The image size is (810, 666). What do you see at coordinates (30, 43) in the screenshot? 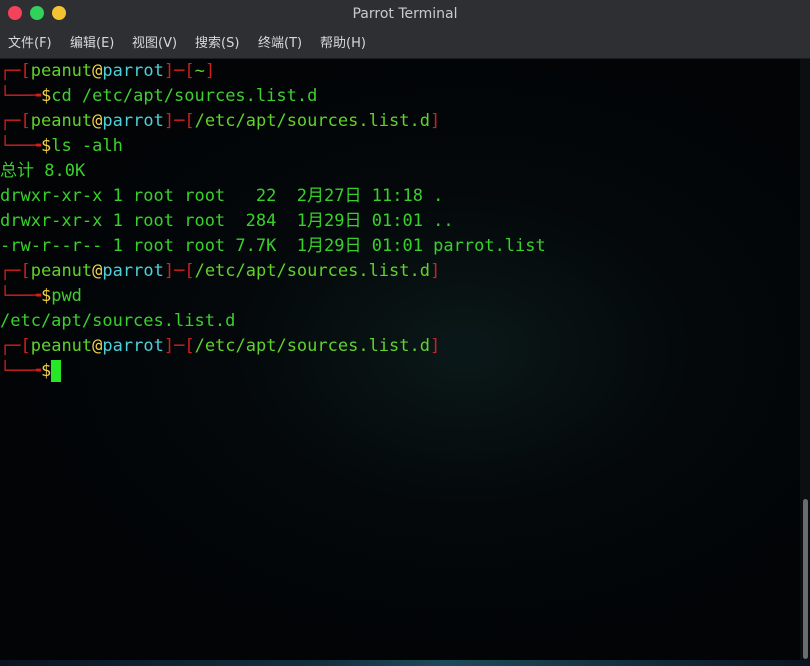
I see `menu-file: 文件(F)` at bounding box center [30, 43].